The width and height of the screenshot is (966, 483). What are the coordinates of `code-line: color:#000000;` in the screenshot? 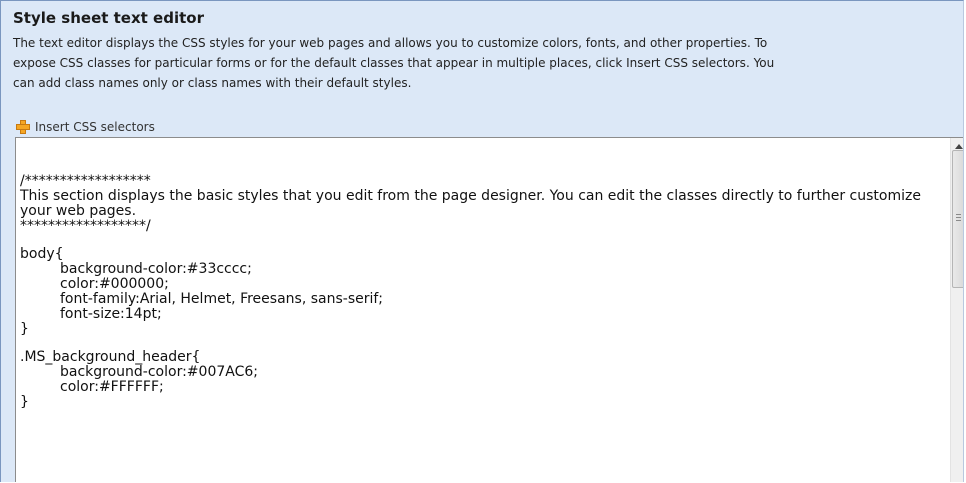 It's located at (114, 284).